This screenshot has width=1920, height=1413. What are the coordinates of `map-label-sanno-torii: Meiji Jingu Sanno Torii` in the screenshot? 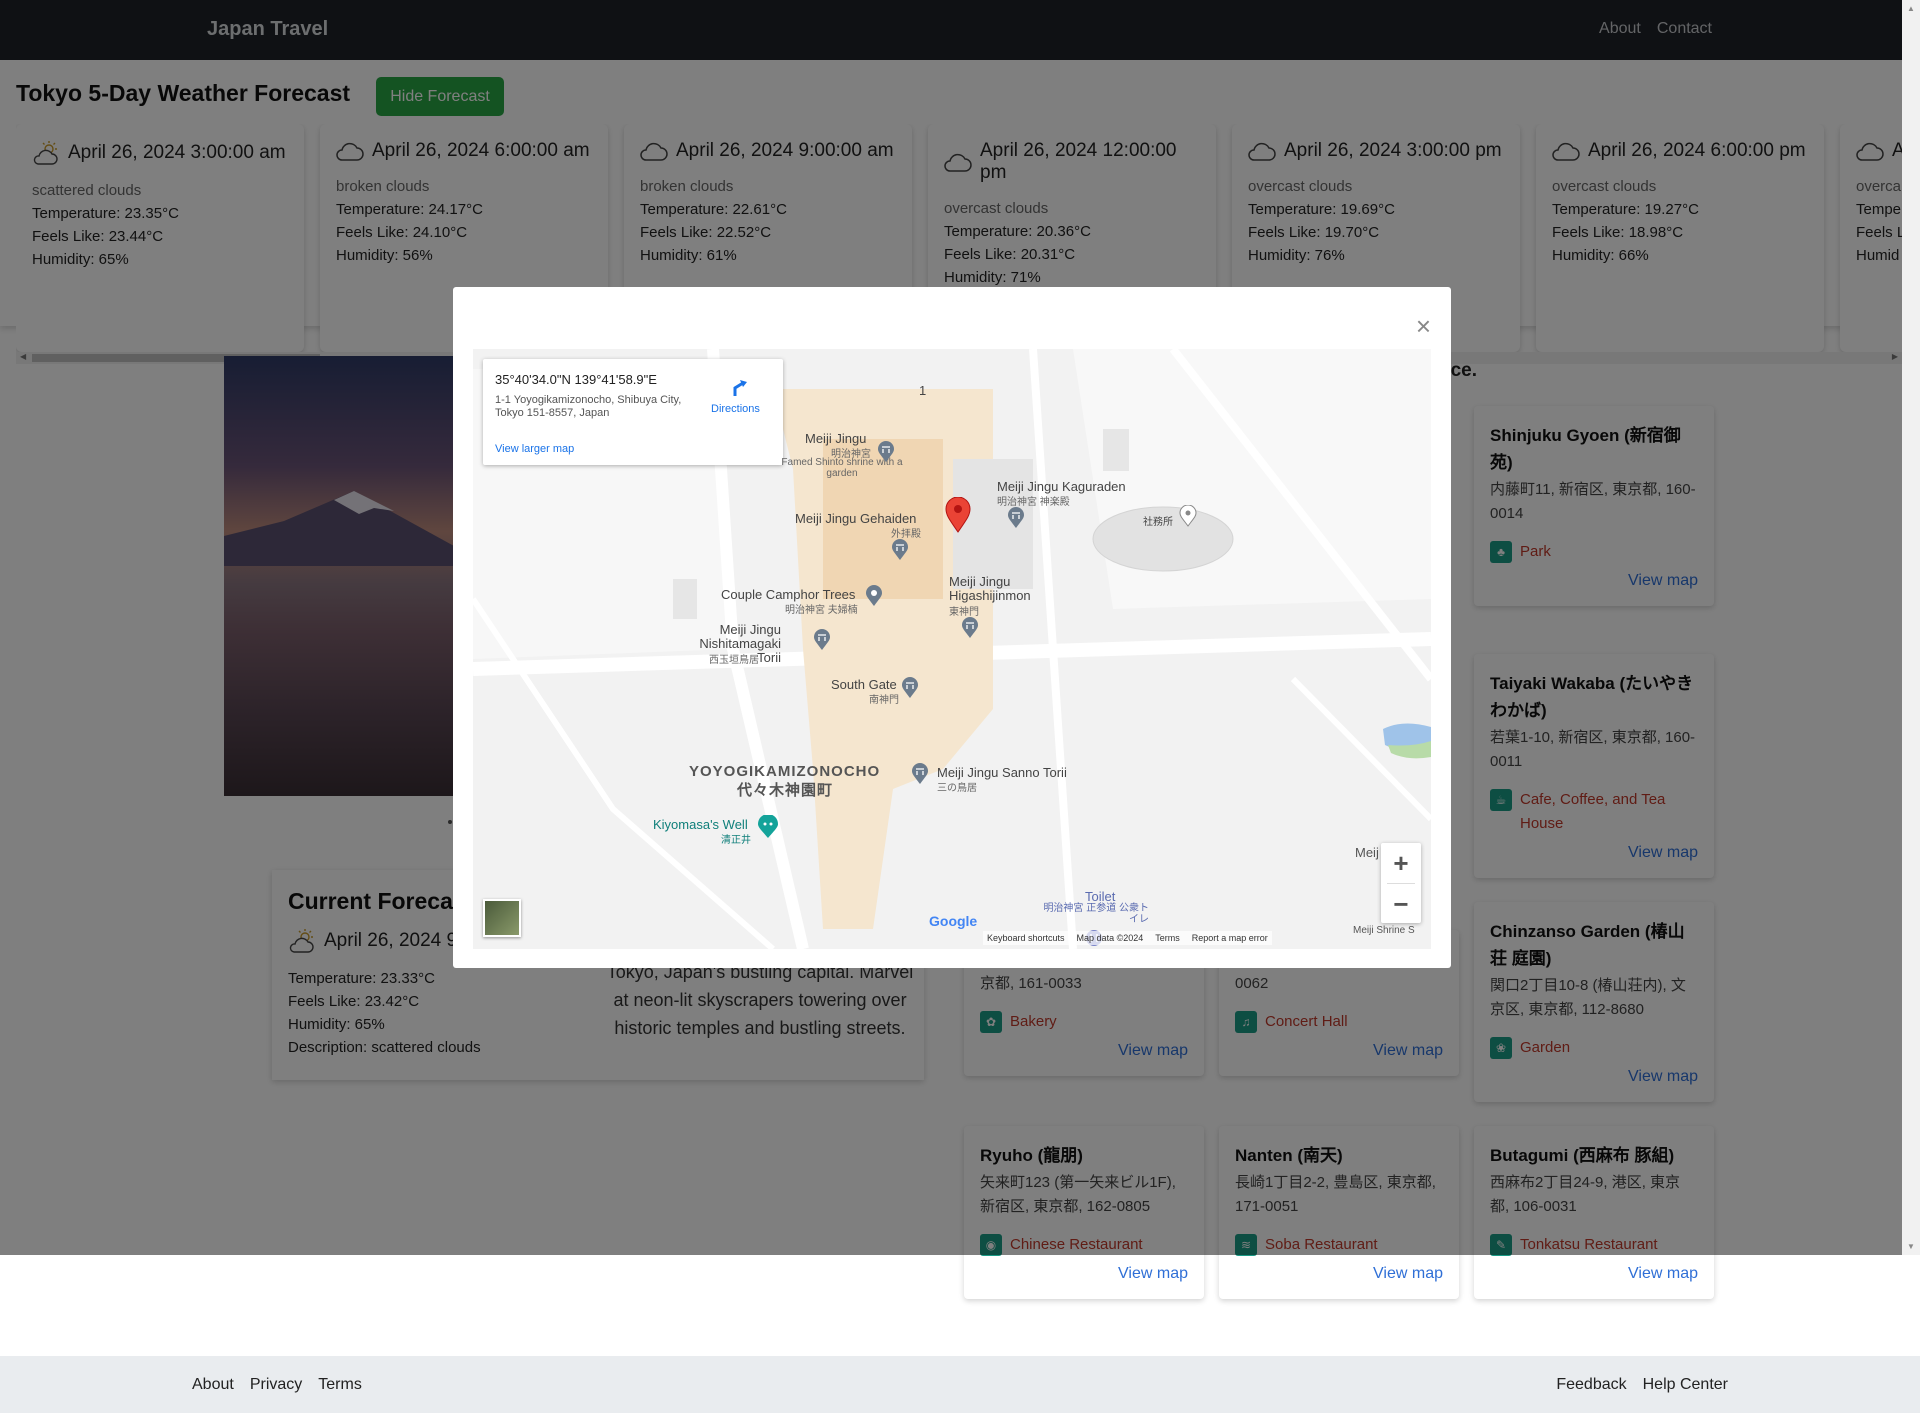 It's located at (1002, 772).